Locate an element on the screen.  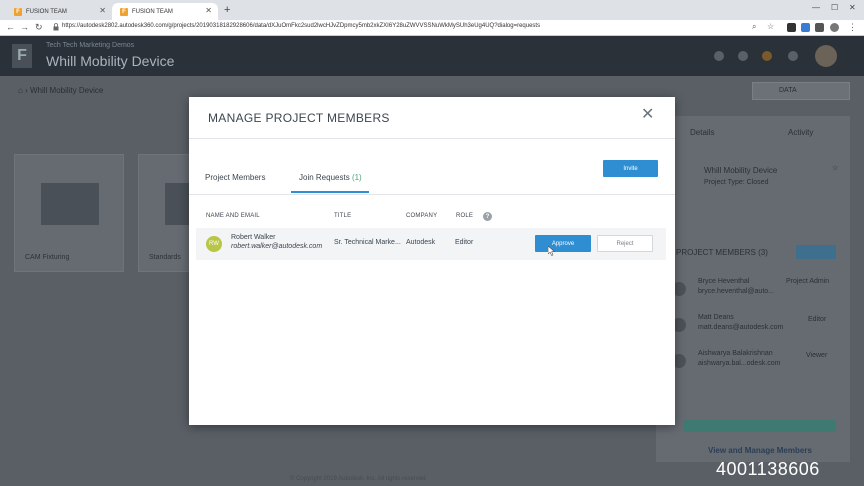
folder-card: CAM Fixturing is located at coordinates (69, 213).